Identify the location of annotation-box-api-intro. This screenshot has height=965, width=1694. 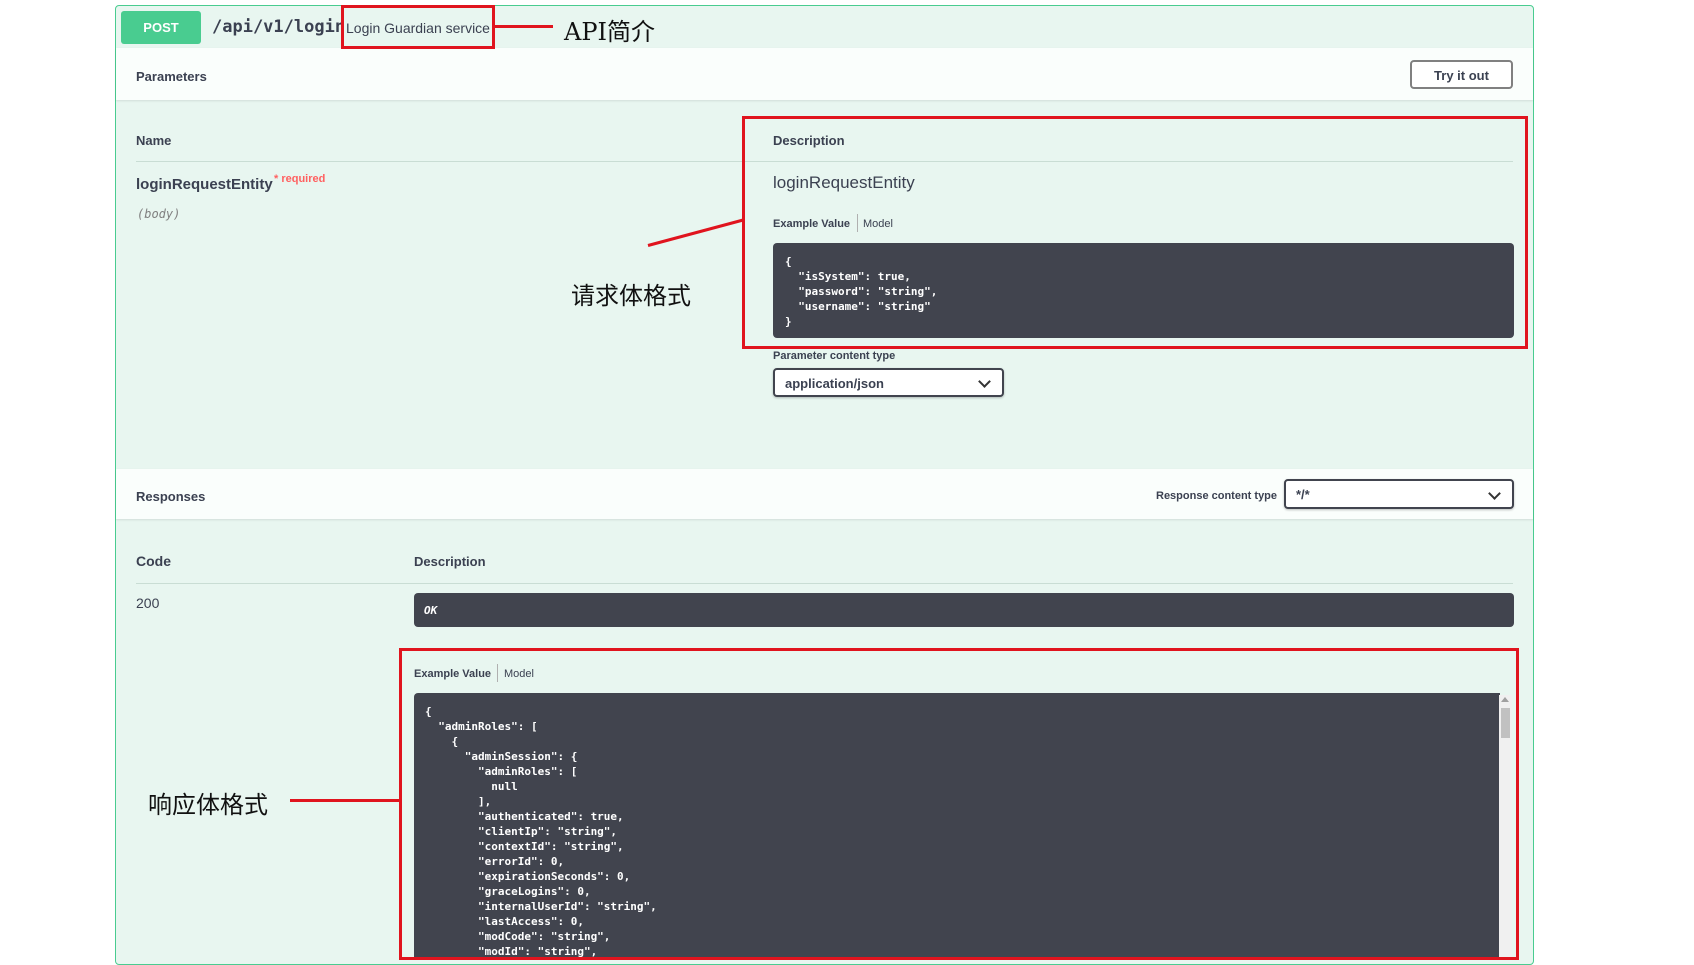
(418, 27).